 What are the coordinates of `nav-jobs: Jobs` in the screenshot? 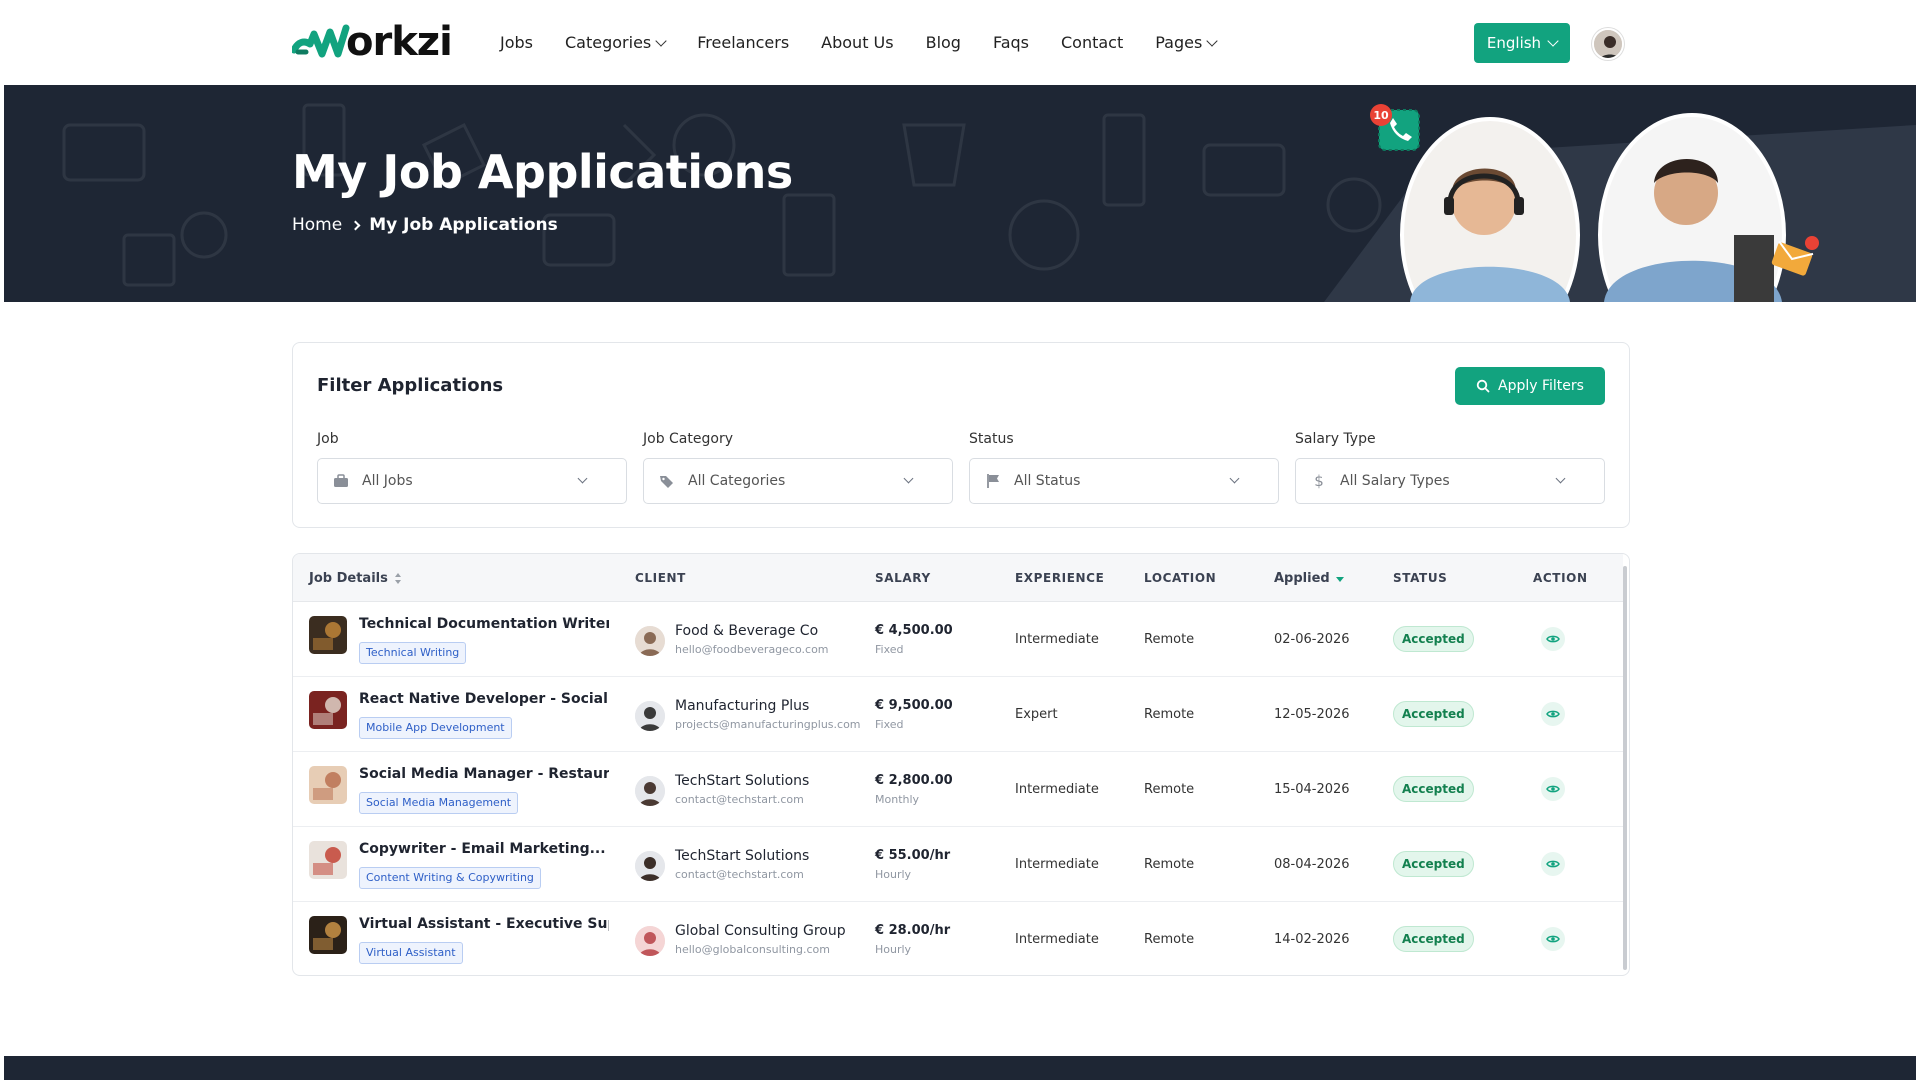 It's located at (516, 42).